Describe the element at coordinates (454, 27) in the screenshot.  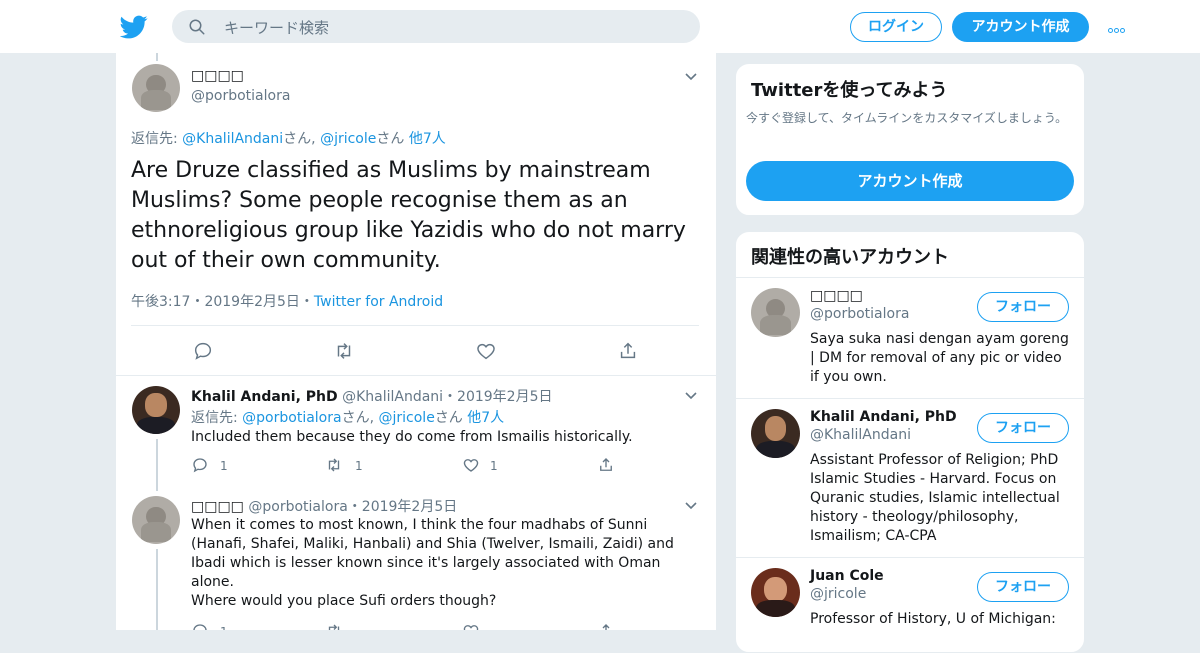
I see `search-input` at that location.